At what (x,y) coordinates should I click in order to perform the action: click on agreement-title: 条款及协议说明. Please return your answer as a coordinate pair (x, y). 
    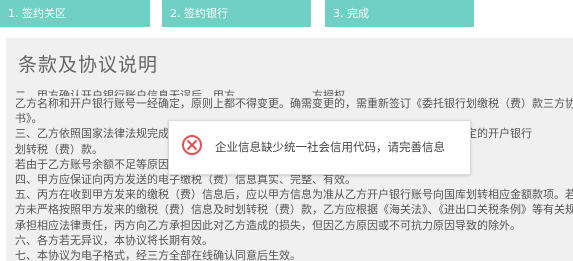
    Looking at the image, I should click on (88, 65).